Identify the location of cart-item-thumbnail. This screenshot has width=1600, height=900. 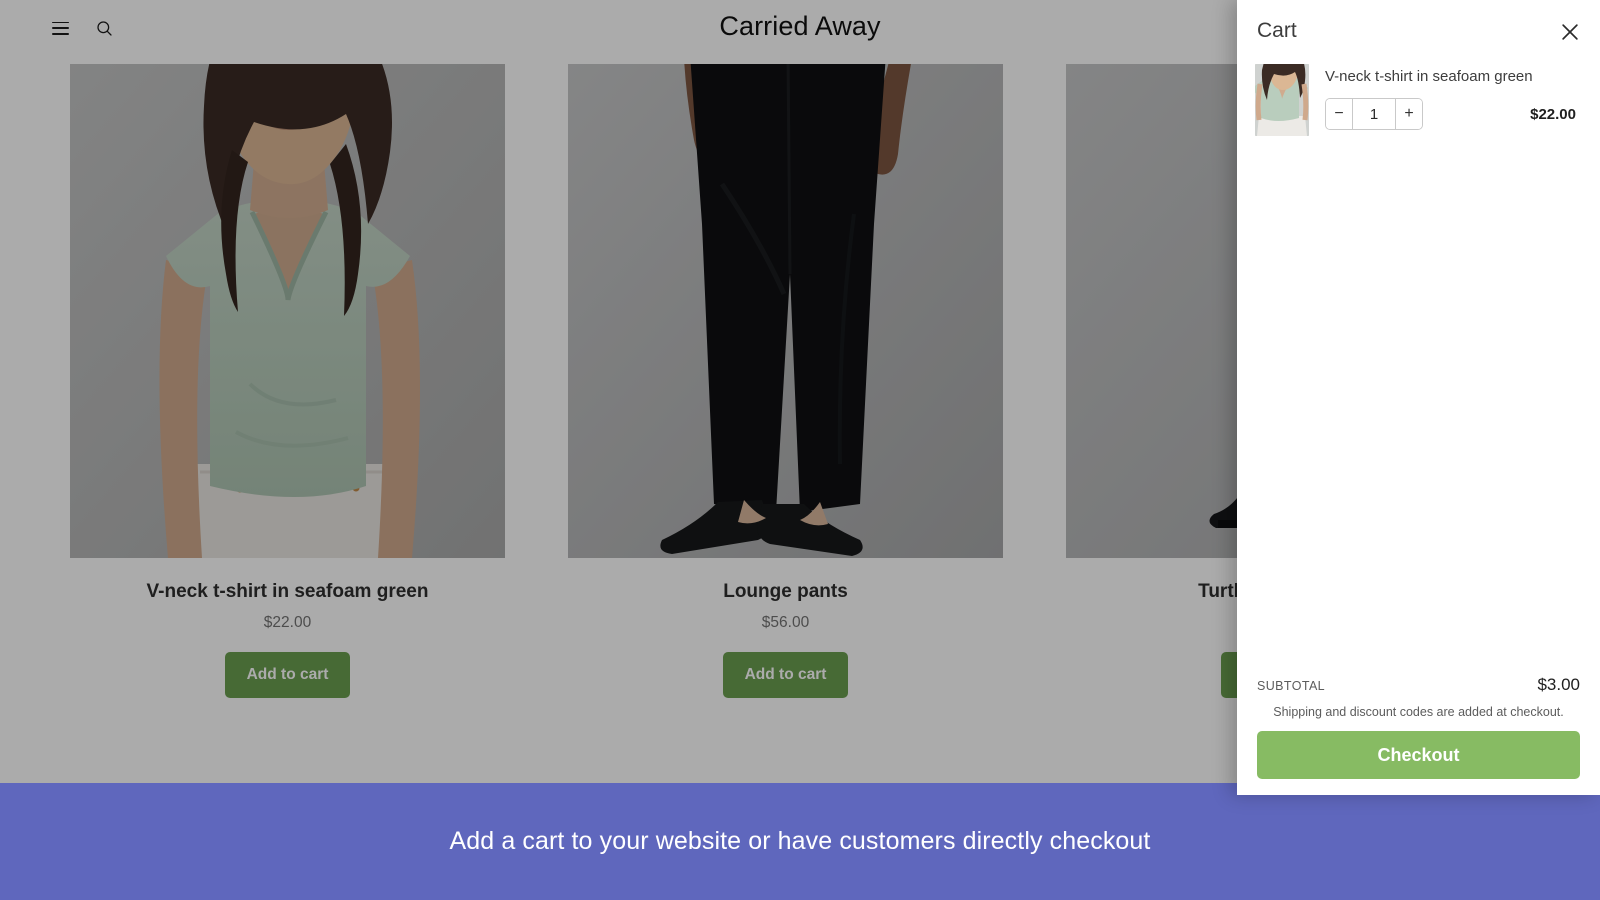
(1282, 100).